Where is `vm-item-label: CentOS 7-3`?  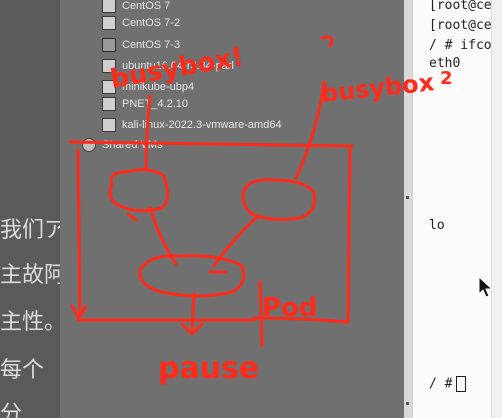
vm-item-label: CentOS 7-3 is located at coordinates (151, 45).